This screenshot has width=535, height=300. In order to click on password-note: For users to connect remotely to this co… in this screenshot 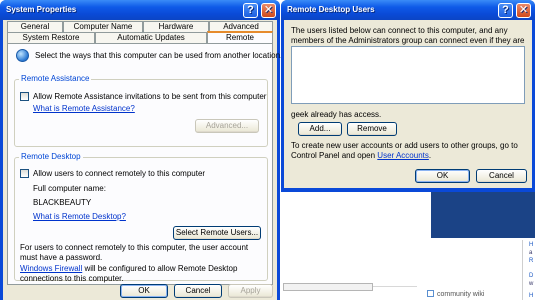, I will do `click(134, 252)`.